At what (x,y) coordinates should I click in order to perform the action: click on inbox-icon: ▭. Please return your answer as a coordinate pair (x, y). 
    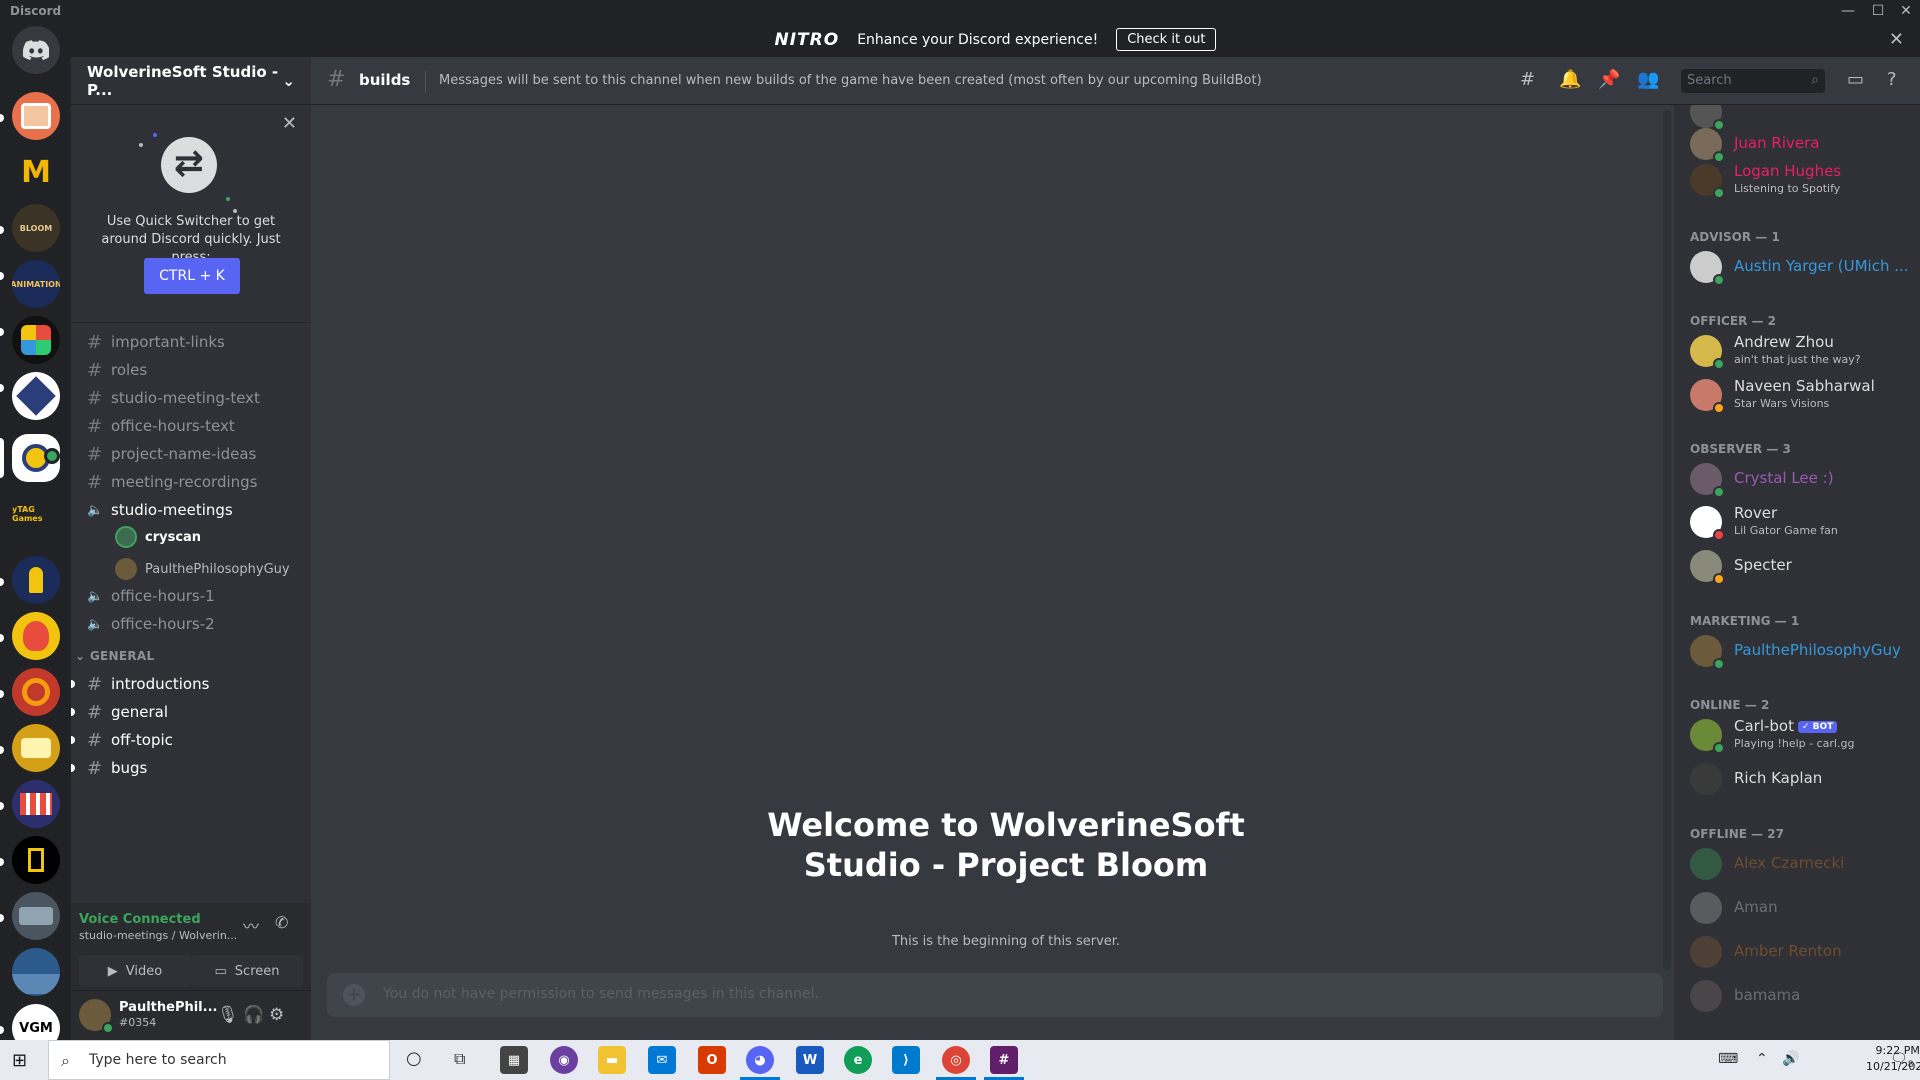
    Looking at the image, I should click on (1855, 79).